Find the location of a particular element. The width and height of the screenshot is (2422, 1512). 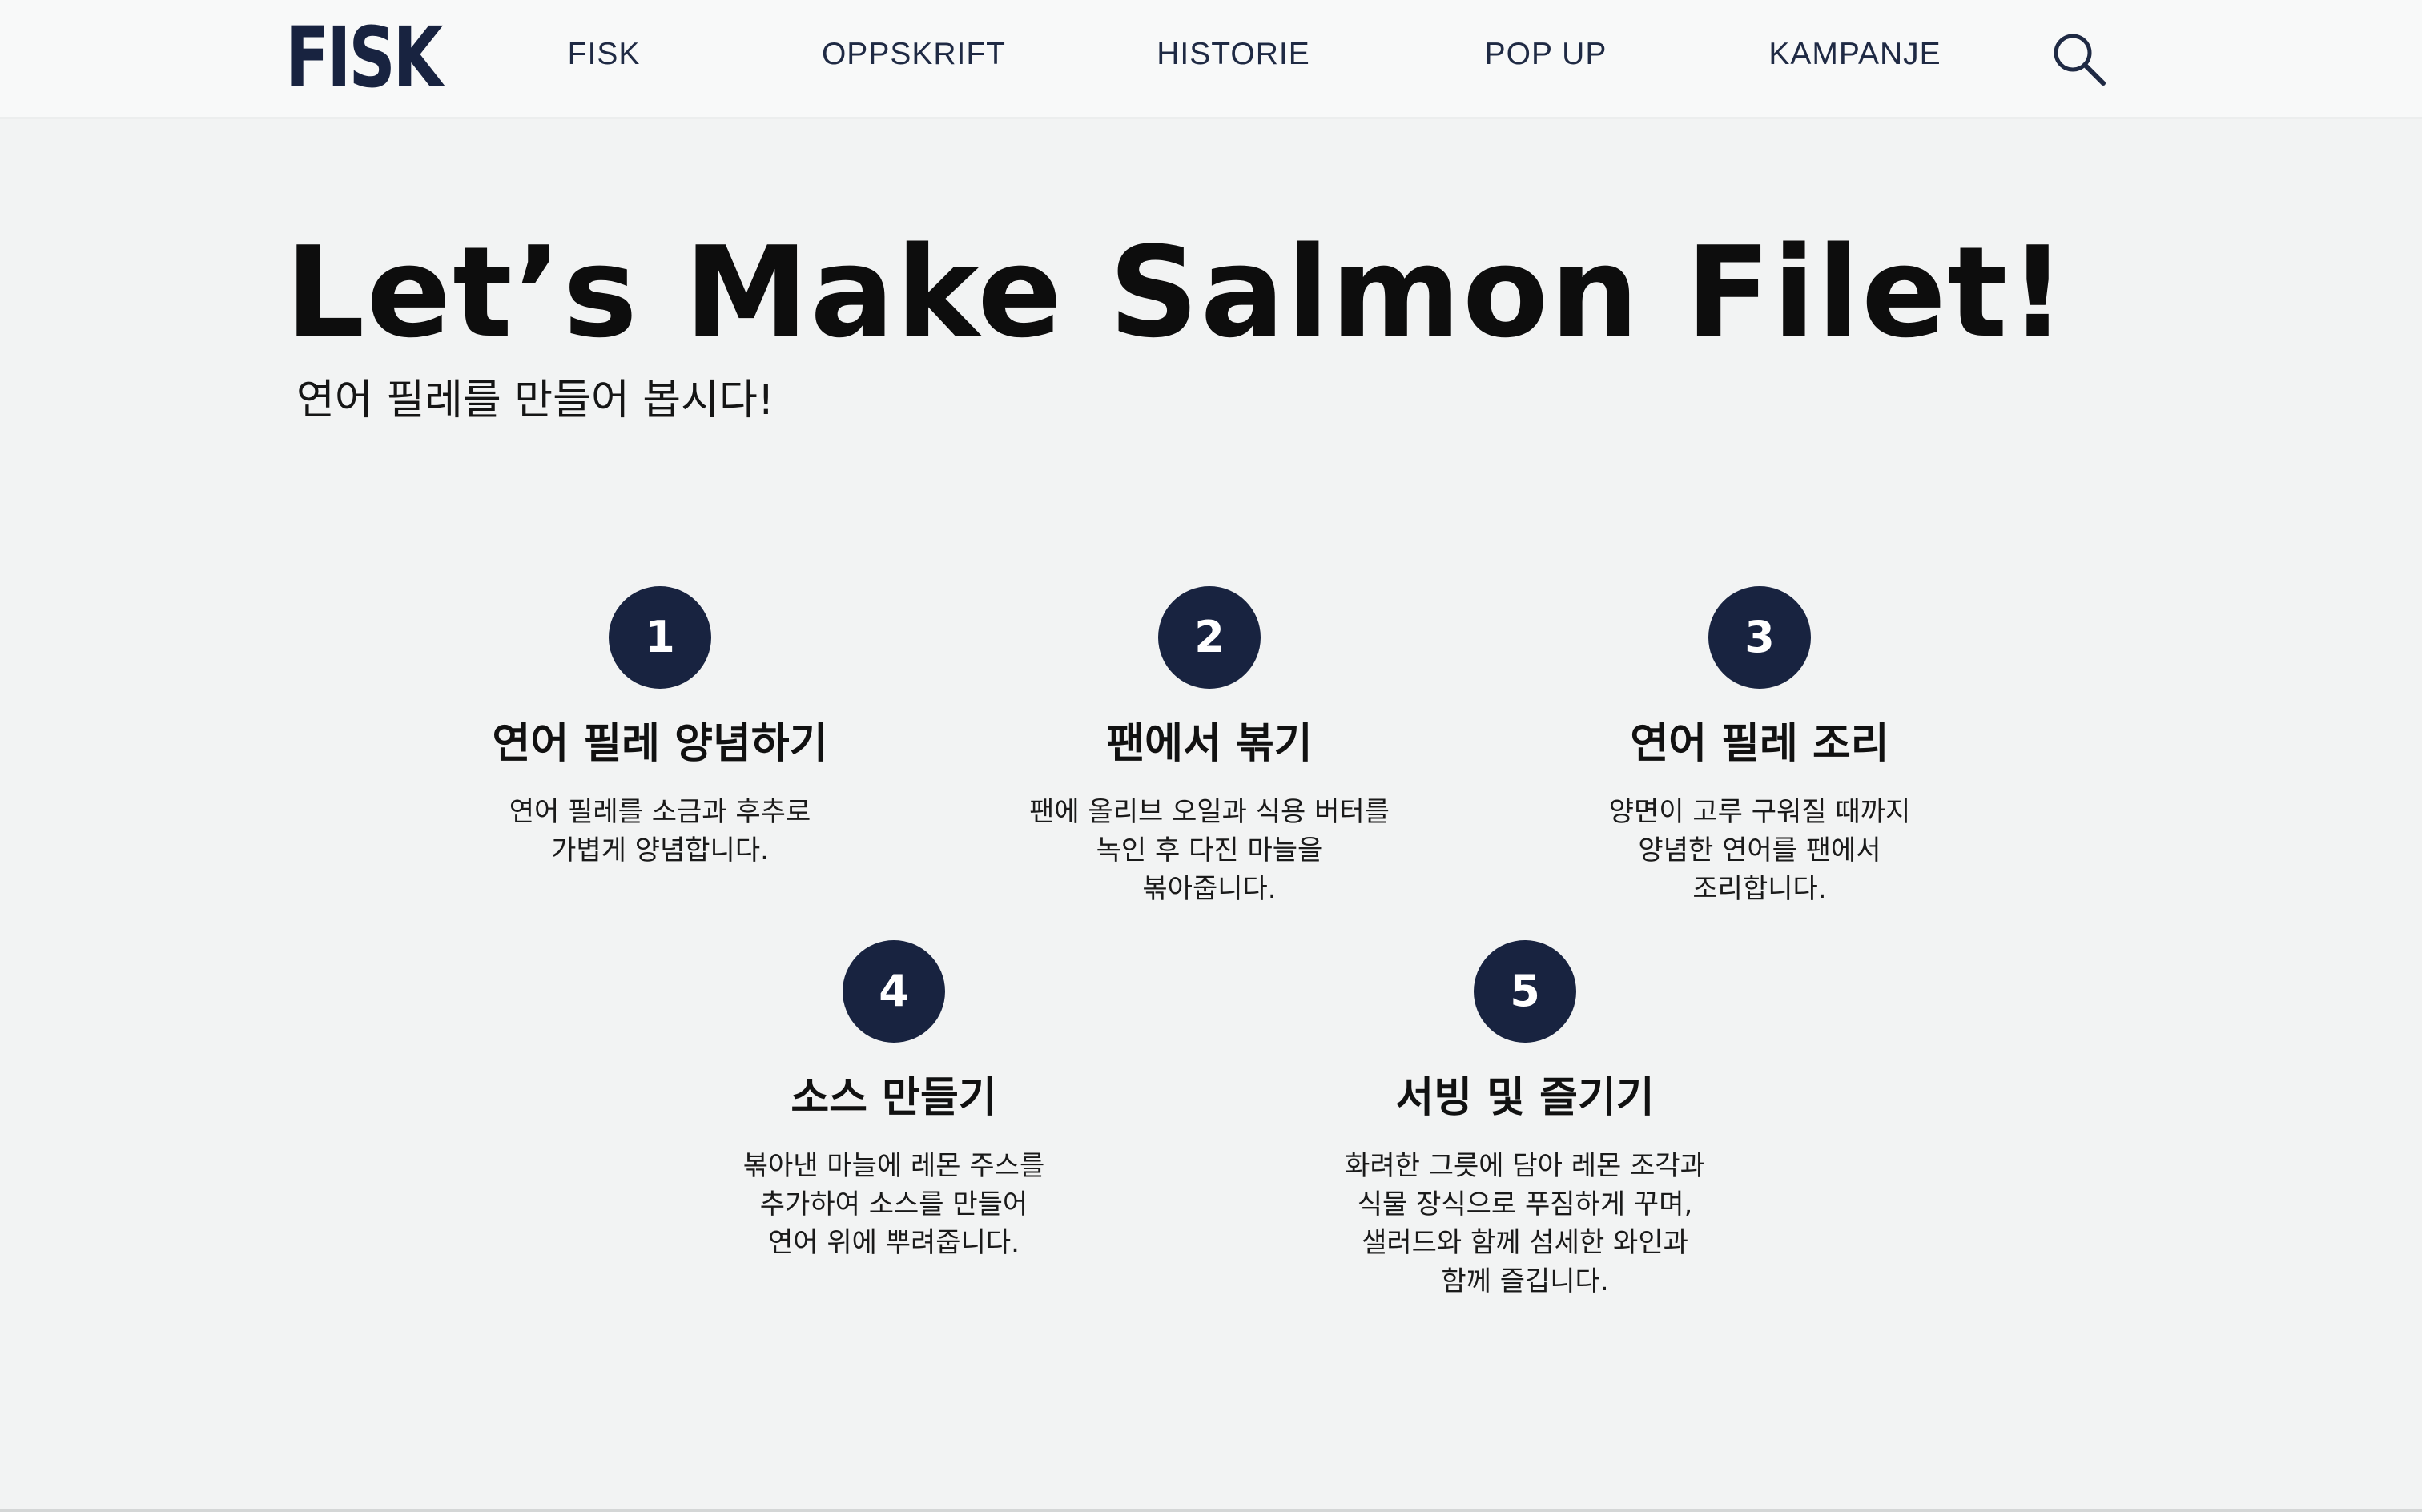

step-description-line: 함께 즐깁니다. is located at coordinates (1525, 1281).